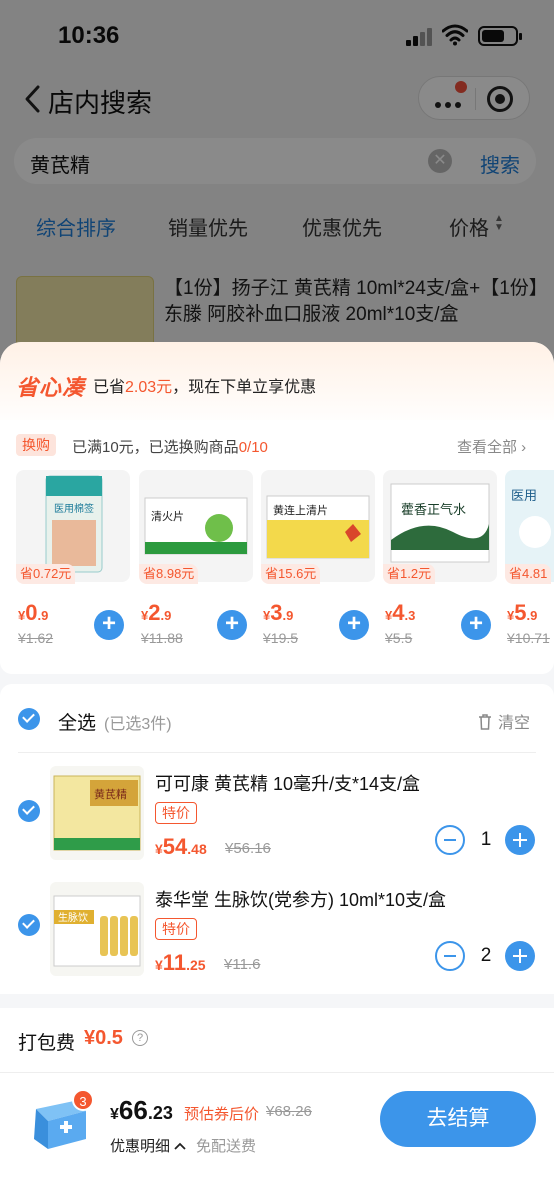 This screenshot has height=1200, width=554. What do you see at coordinates (287, 783) in the screenshot?
I see `cart-item-name: 可可康 黄芪精 10毫升/支*14支/盒` at bounding box center [287, 783].